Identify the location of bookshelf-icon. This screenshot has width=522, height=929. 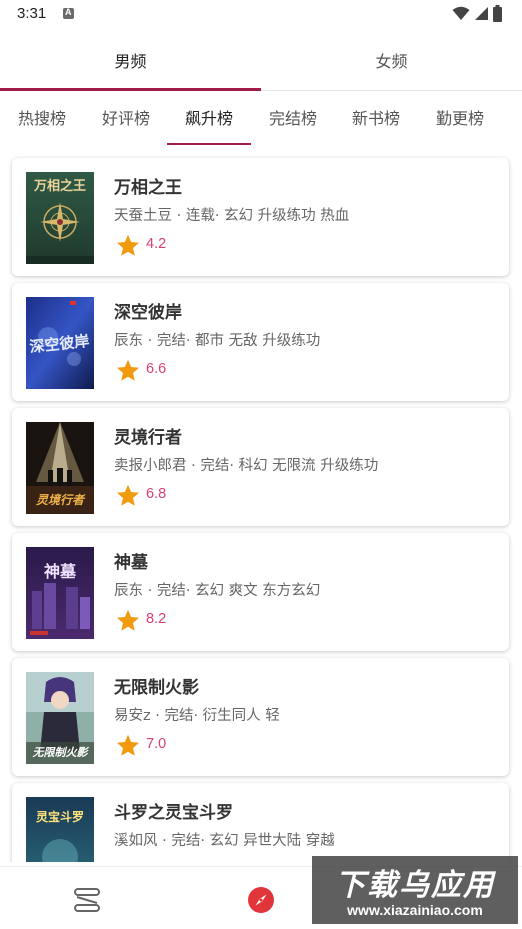
(87, 900).